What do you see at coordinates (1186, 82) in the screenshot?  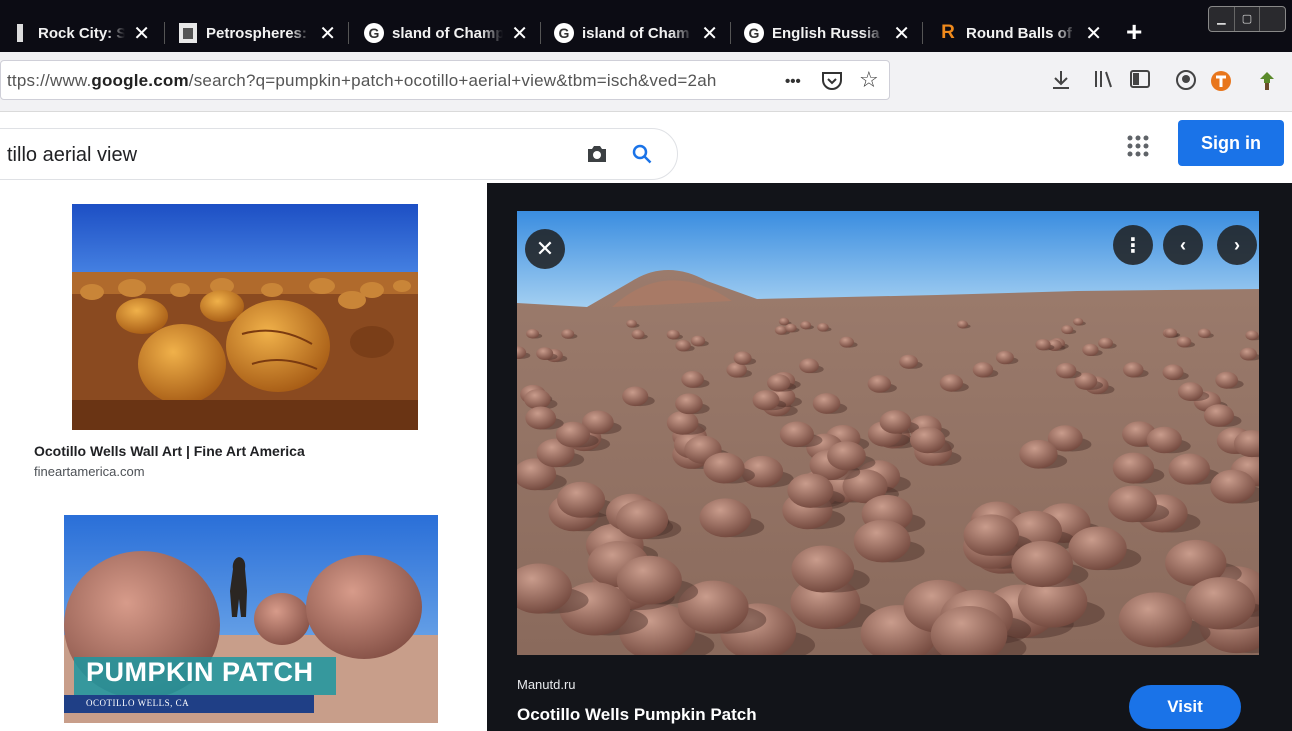 I see `account-icon` at bounding box center [1186, 82].